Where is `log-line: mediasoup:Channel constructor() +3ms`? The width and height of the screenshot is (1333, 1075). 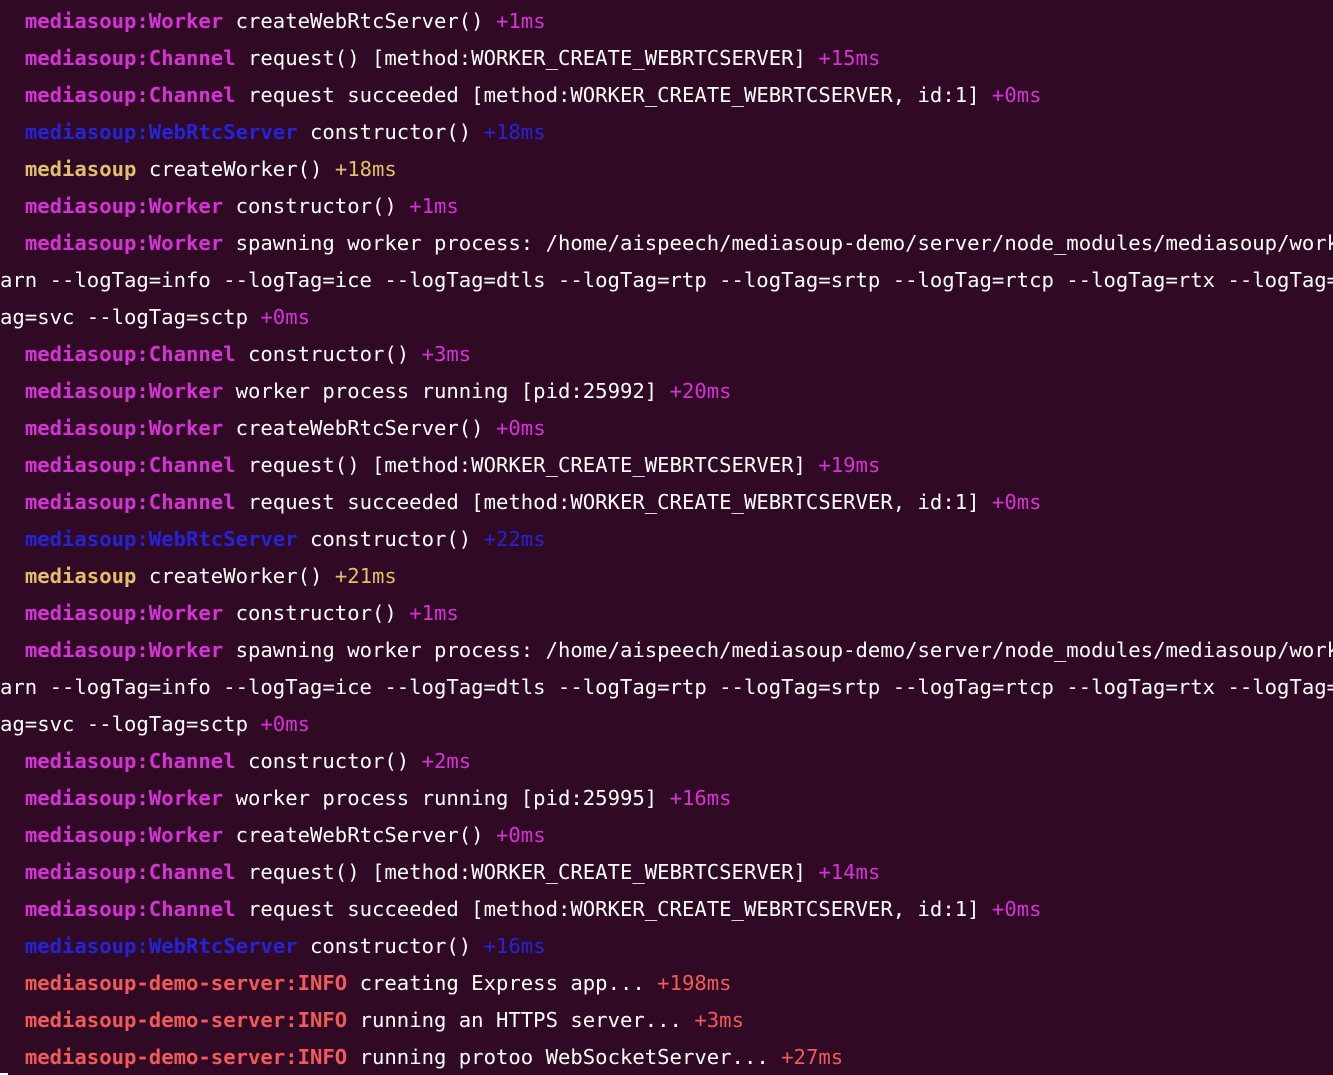
log-line: mediasoup:Channel constructor() +3ms is located at coordinates (666, 354).